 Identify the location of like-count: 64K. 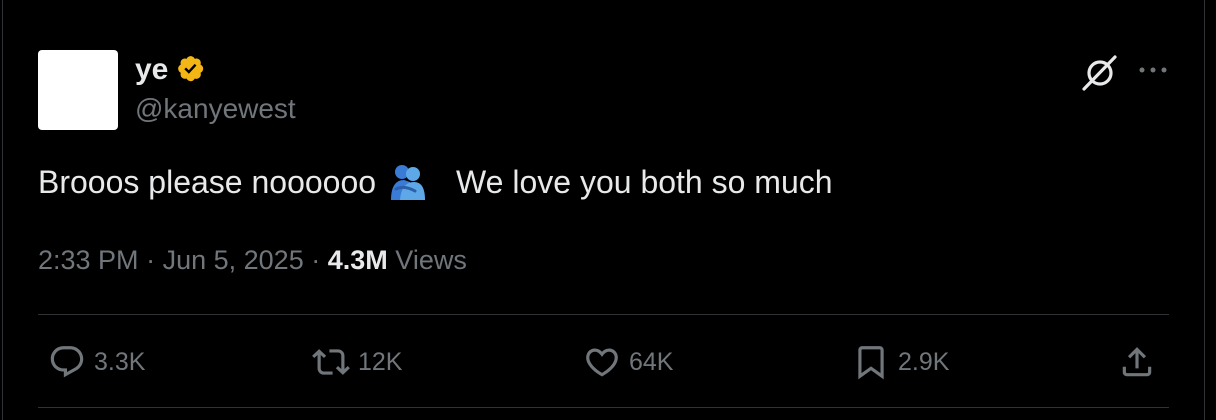
(651, 361).